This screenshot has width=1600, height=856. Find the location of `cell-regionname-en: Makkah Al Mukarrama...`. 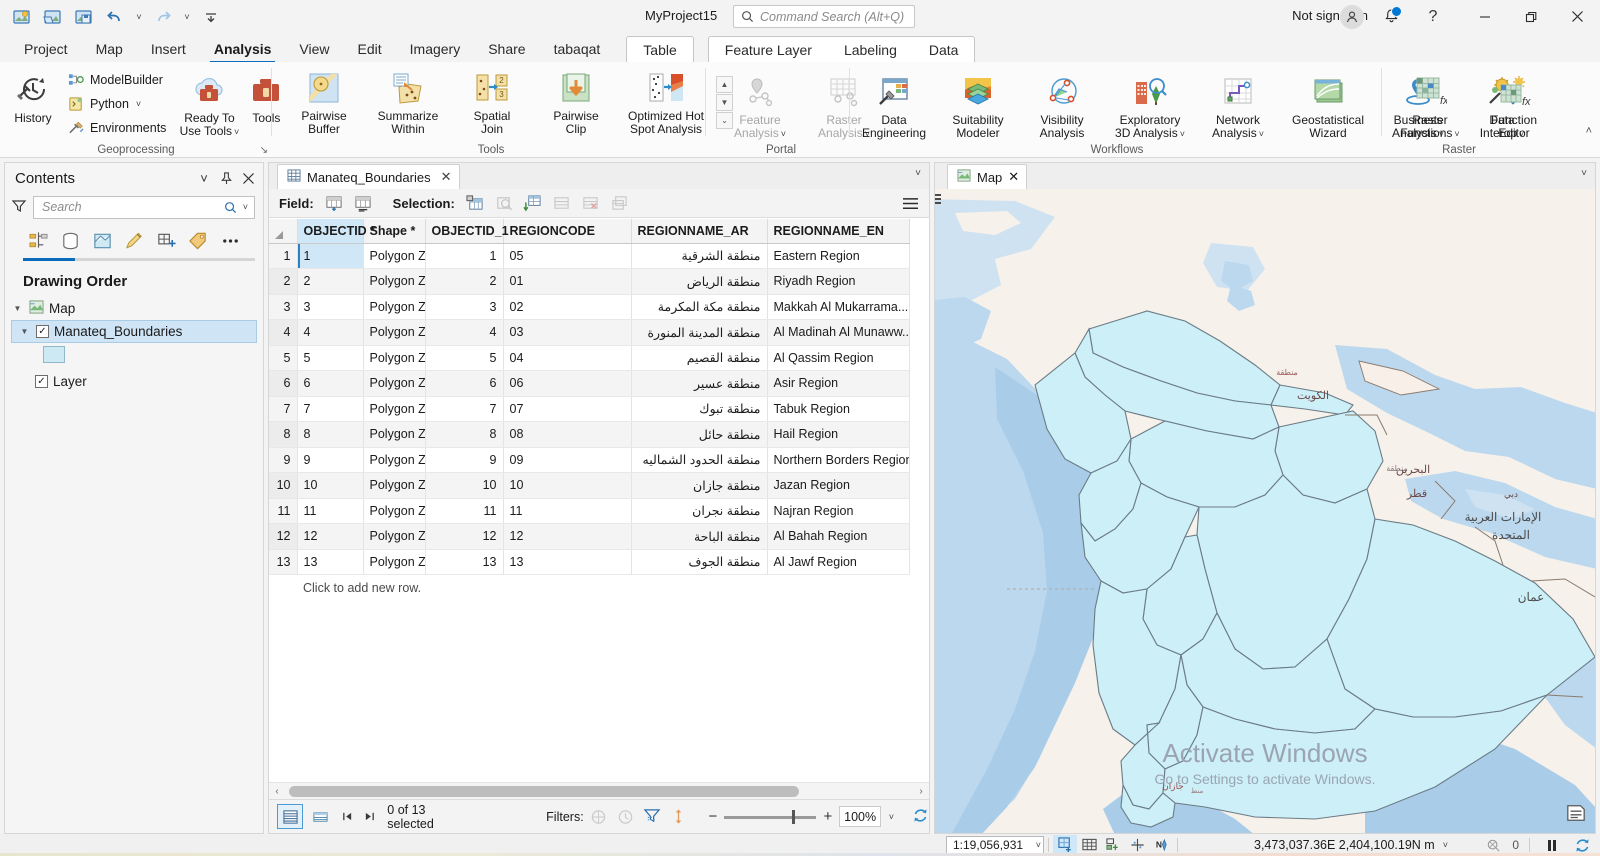

cell-regionname-en: Makkah Al Mukarrama... is located at coordinates (838, 307).